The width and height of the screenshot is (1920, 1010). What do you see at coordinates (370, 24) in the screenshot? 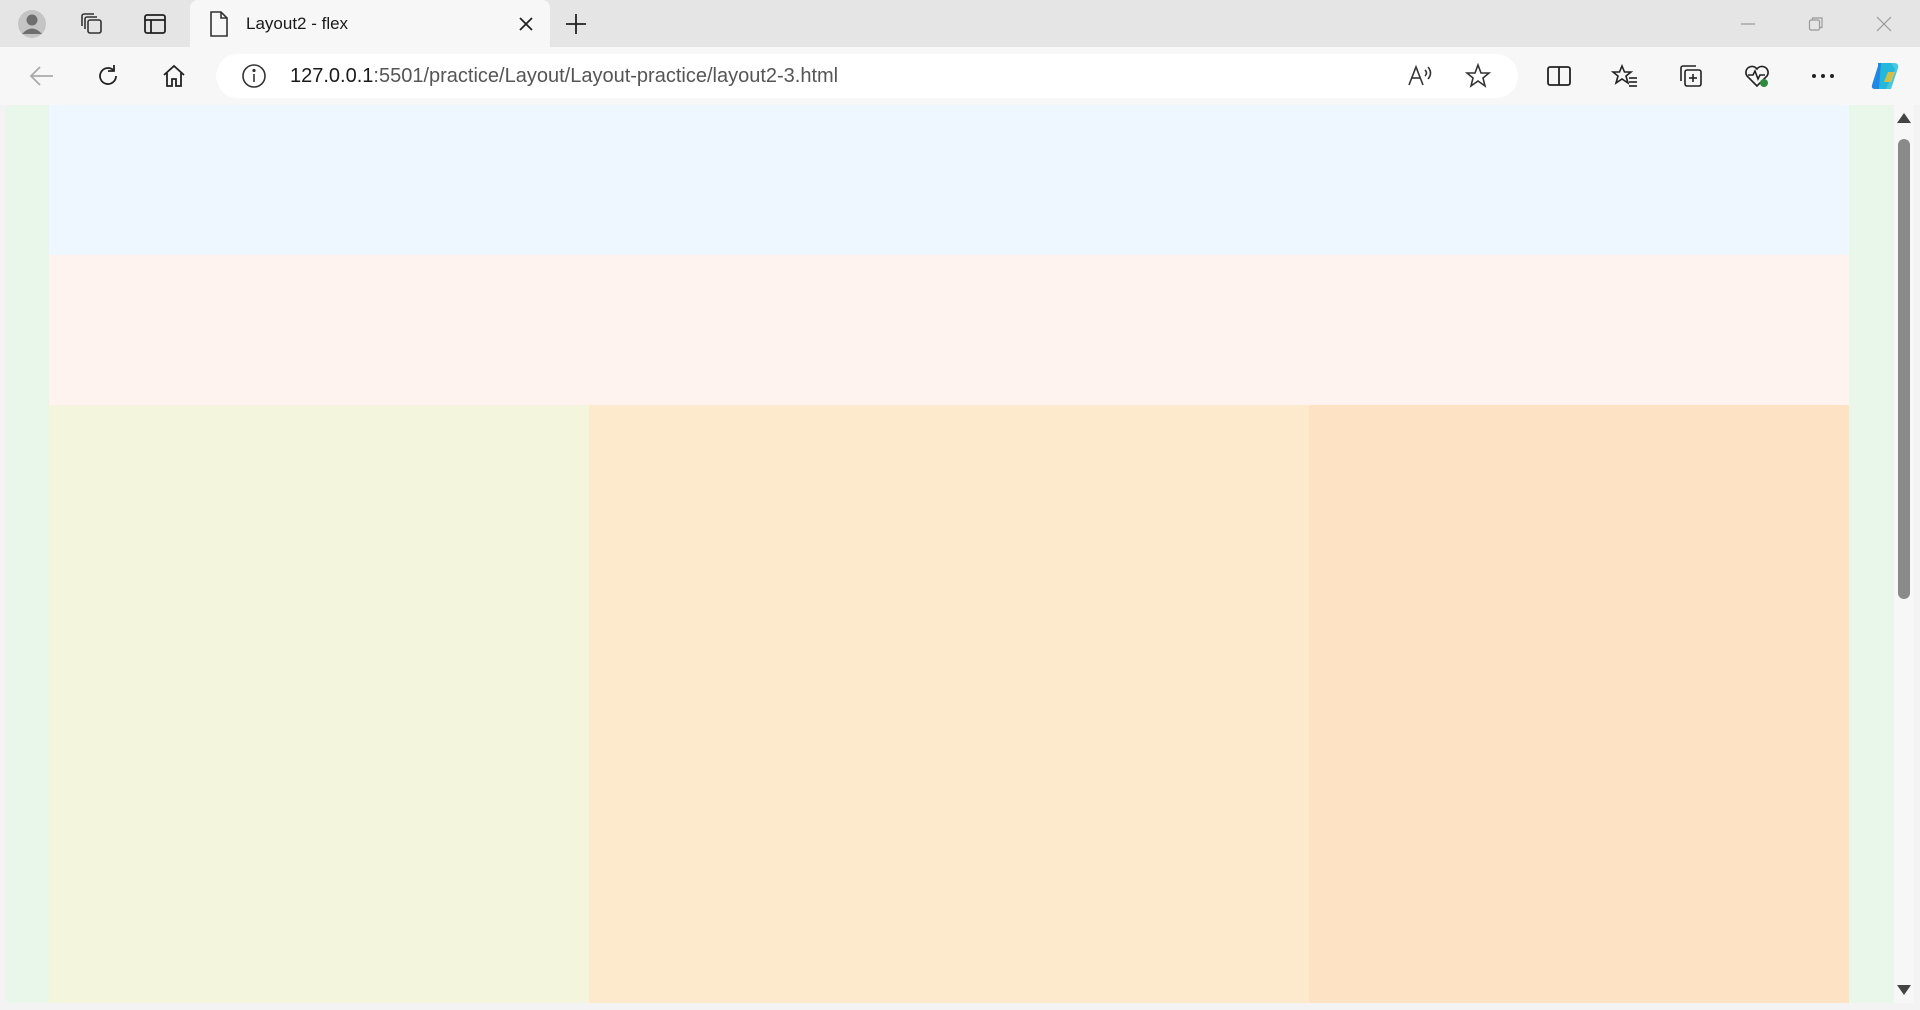
I see `browser-tab: Layout2 - flex` at bounding box center [370, 24].